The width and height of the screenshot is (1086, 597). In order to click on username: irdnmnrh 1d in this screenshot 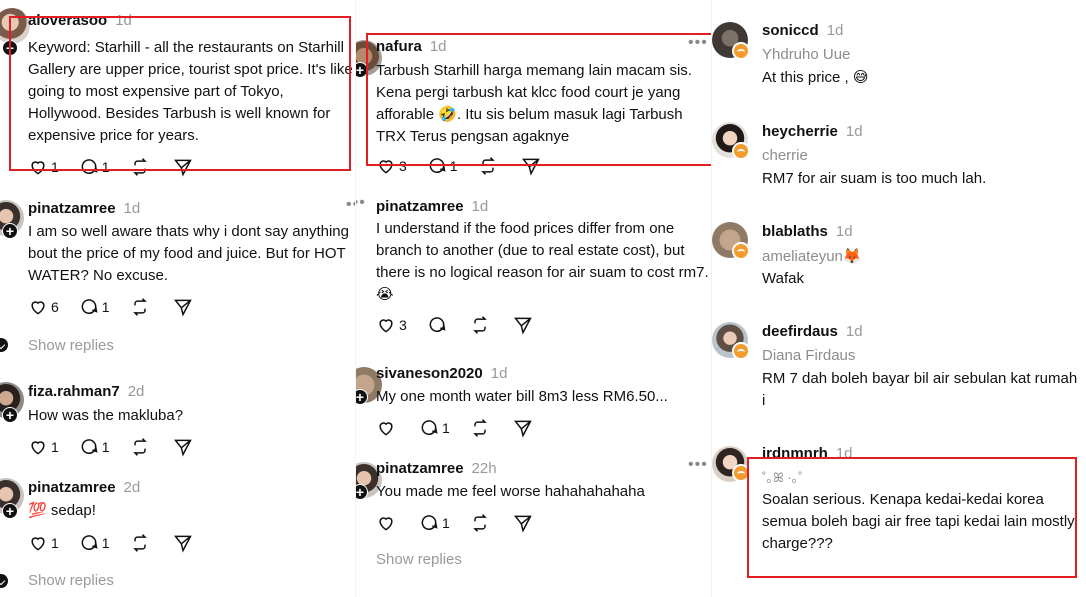, I will do `click(807, 453)`.